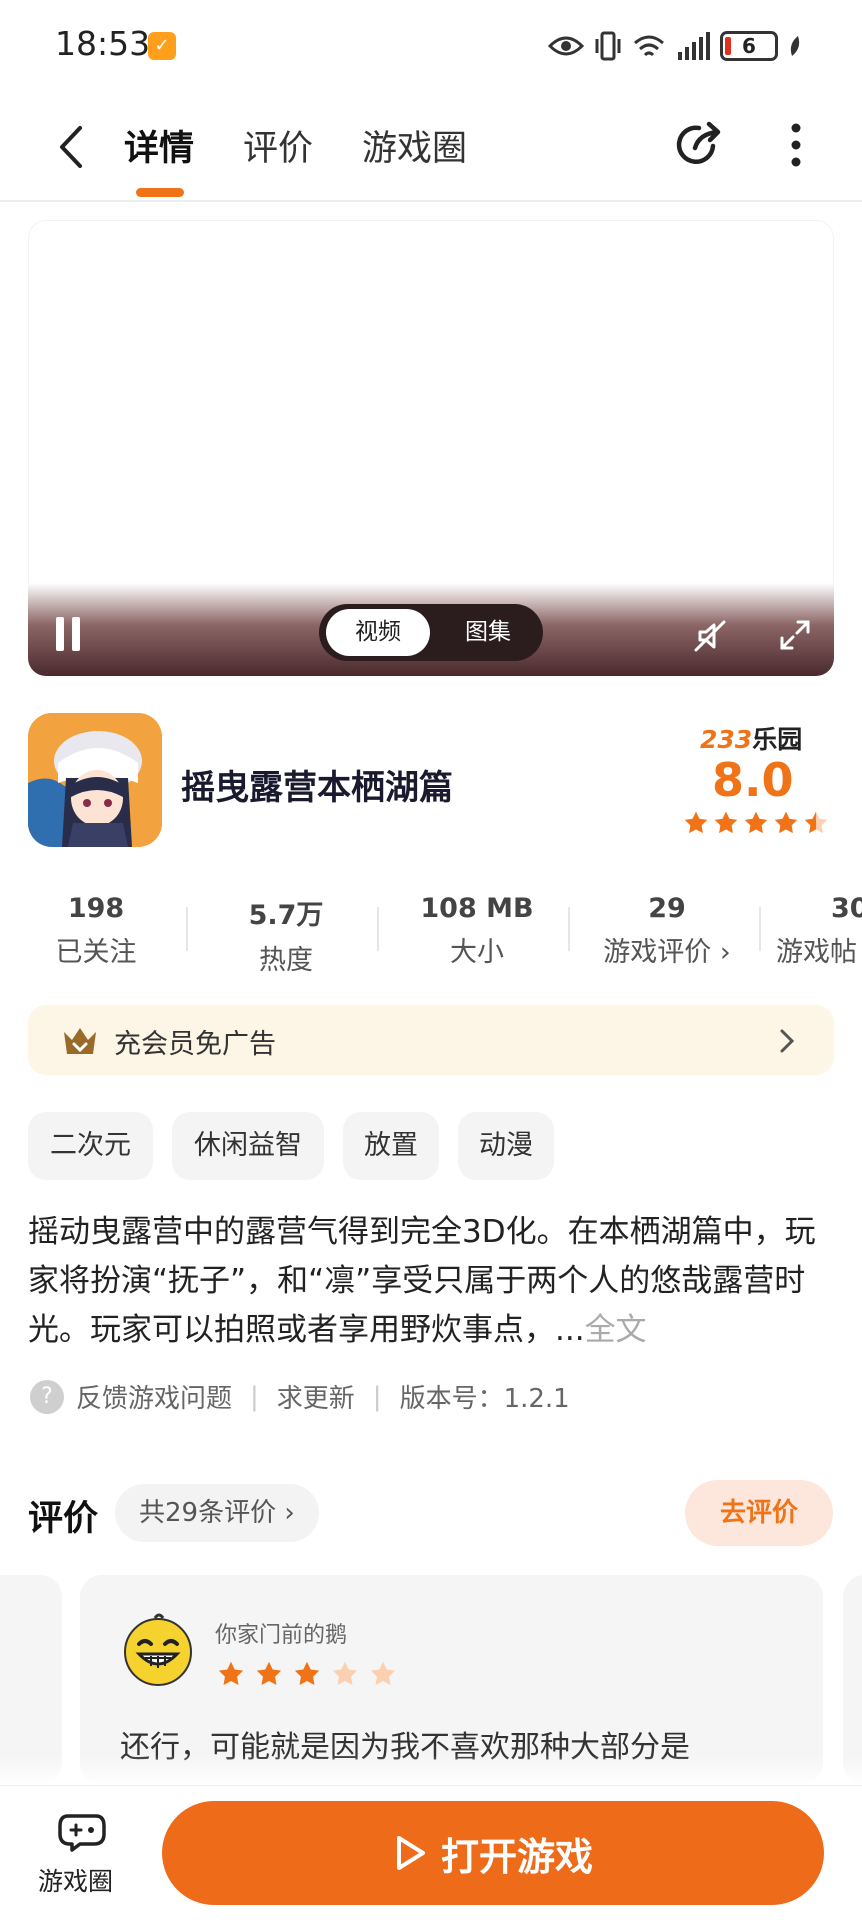 The height and width of the screenshot is (1920, 862). What do you see at coordinates (819, 931) in the screenshot?
I see `stat-game-posts: 30 游戏帖` at bounding box center [819, 931].